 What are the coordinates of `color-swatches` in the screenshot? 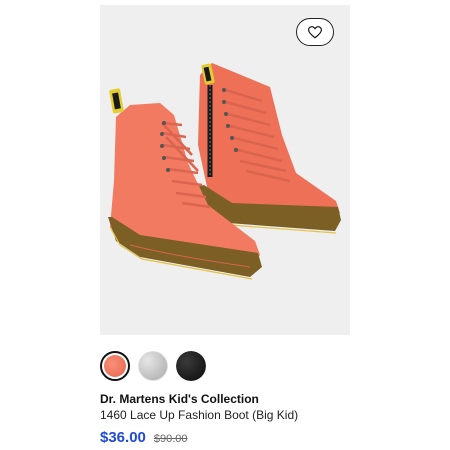 It's located at (153, 369).